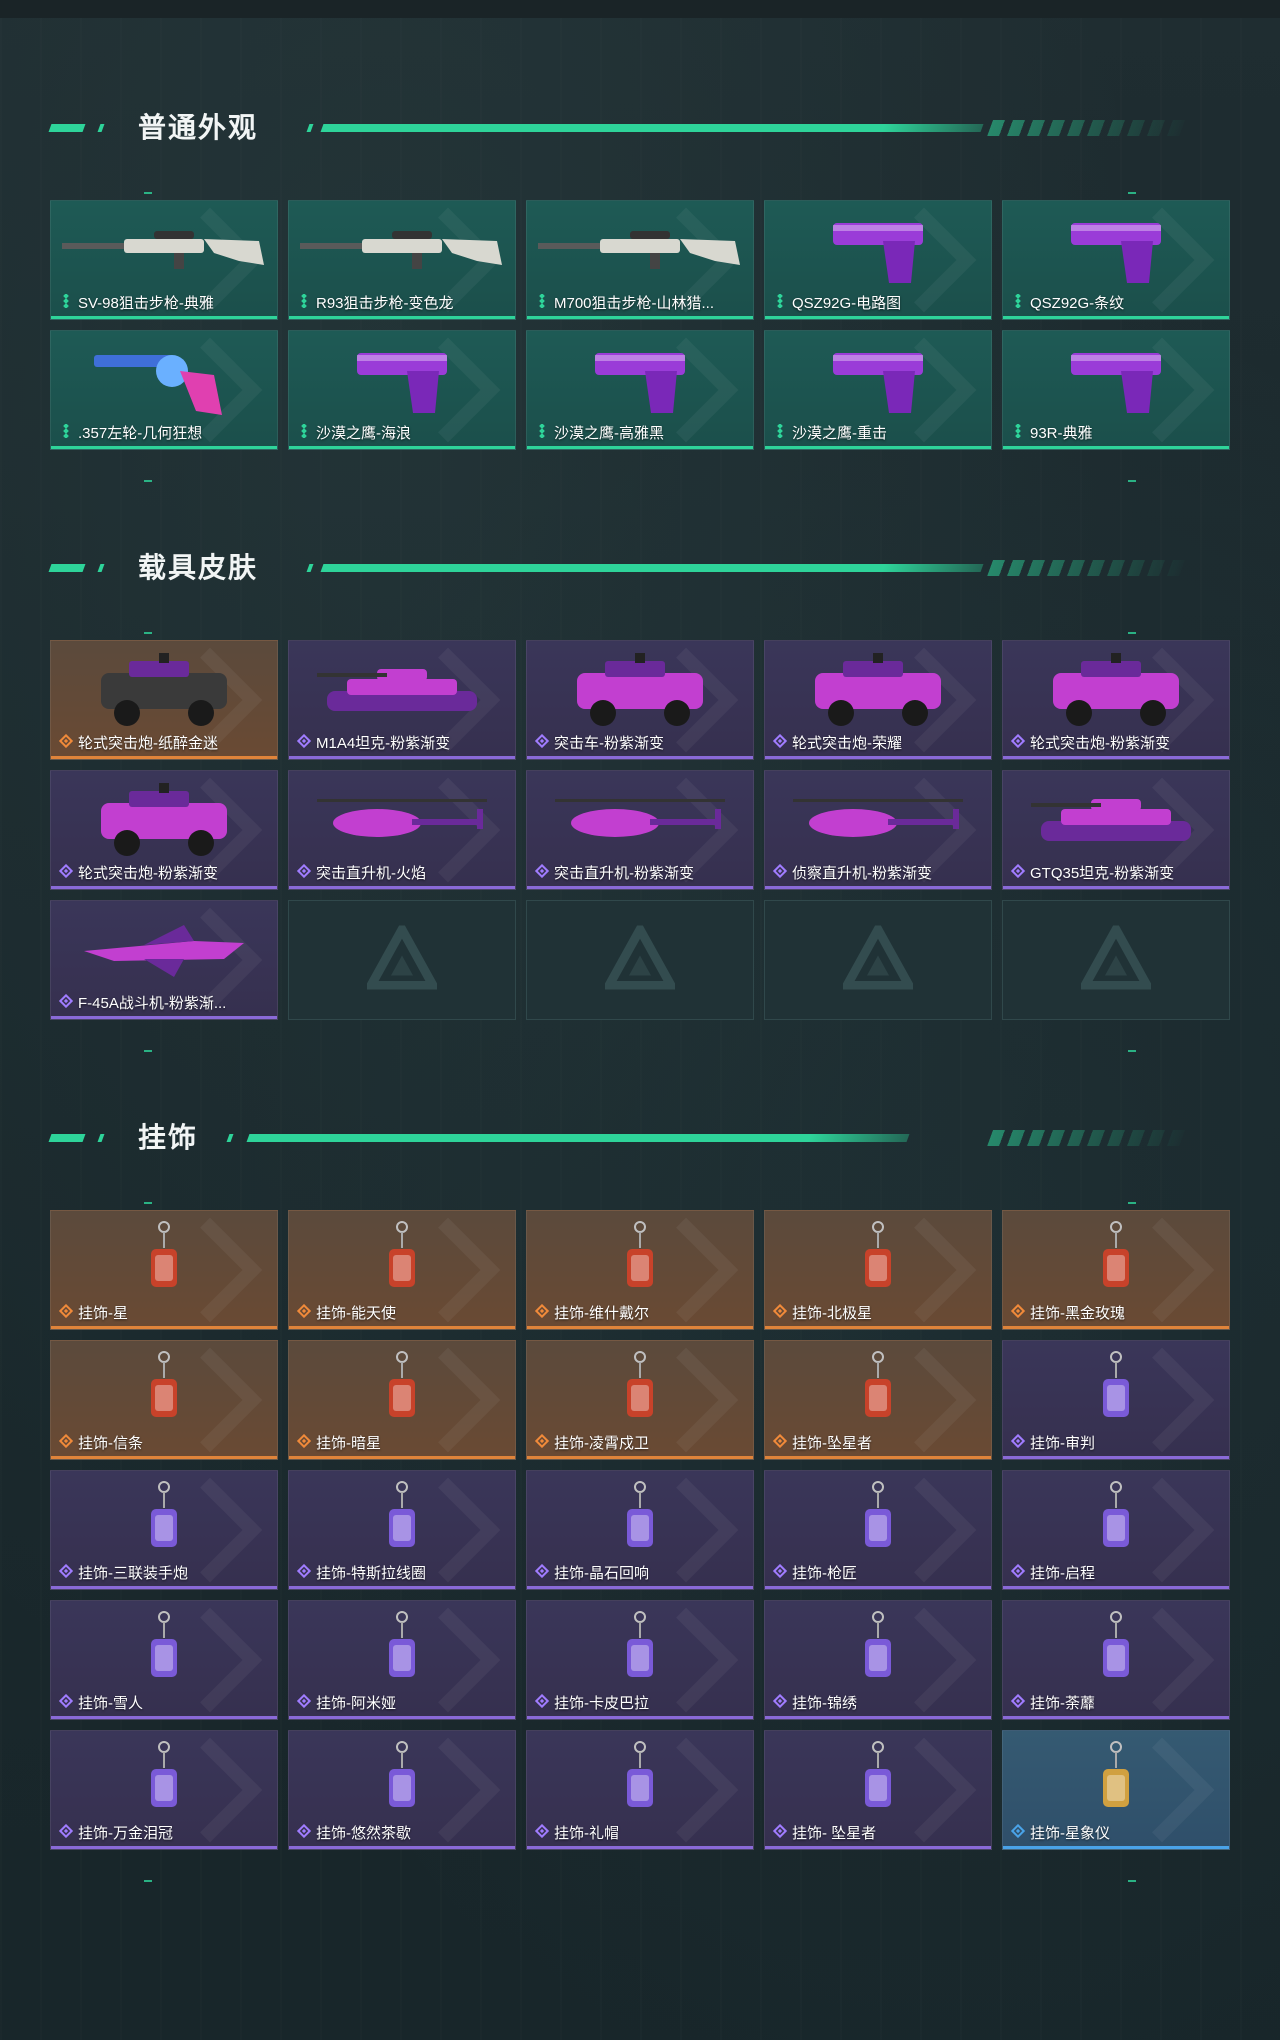  I want to click on skin-card: 侦察直升机-粉紫渐变, so click(878, 830).